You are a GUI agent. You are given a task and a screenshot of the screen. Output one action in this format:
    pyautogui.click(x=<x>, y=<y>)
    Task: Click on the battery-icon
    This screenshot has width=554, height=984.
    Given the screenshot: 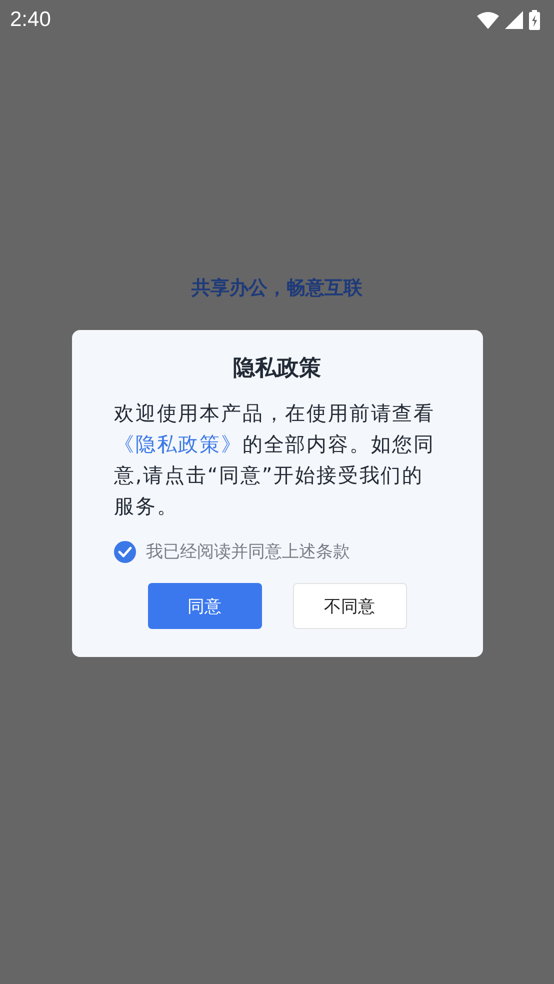 What is the action you would take?
    pyautogui.click(x=534, y=20)
    